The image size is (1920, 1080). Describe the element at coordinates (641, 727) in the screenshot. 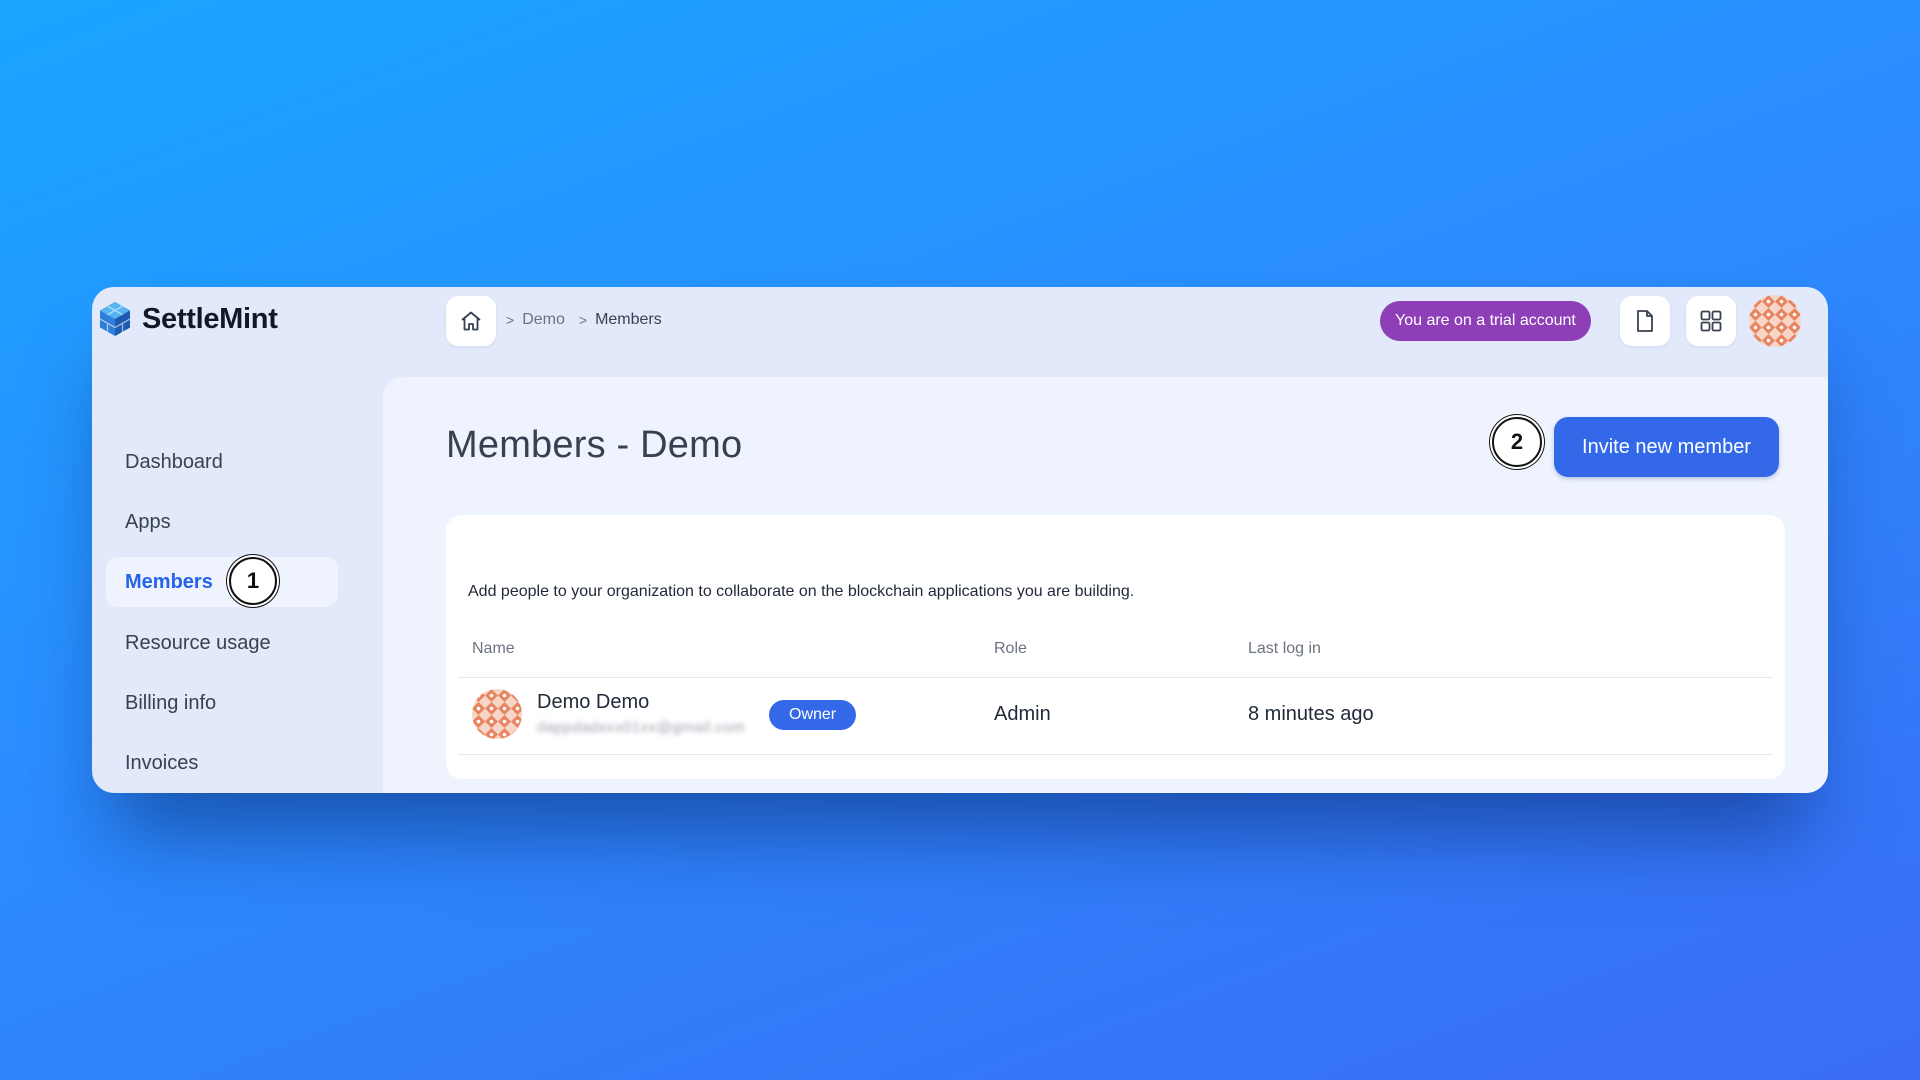

I see `member-email: dappdadxxx01xx@gmail.com` at that location.